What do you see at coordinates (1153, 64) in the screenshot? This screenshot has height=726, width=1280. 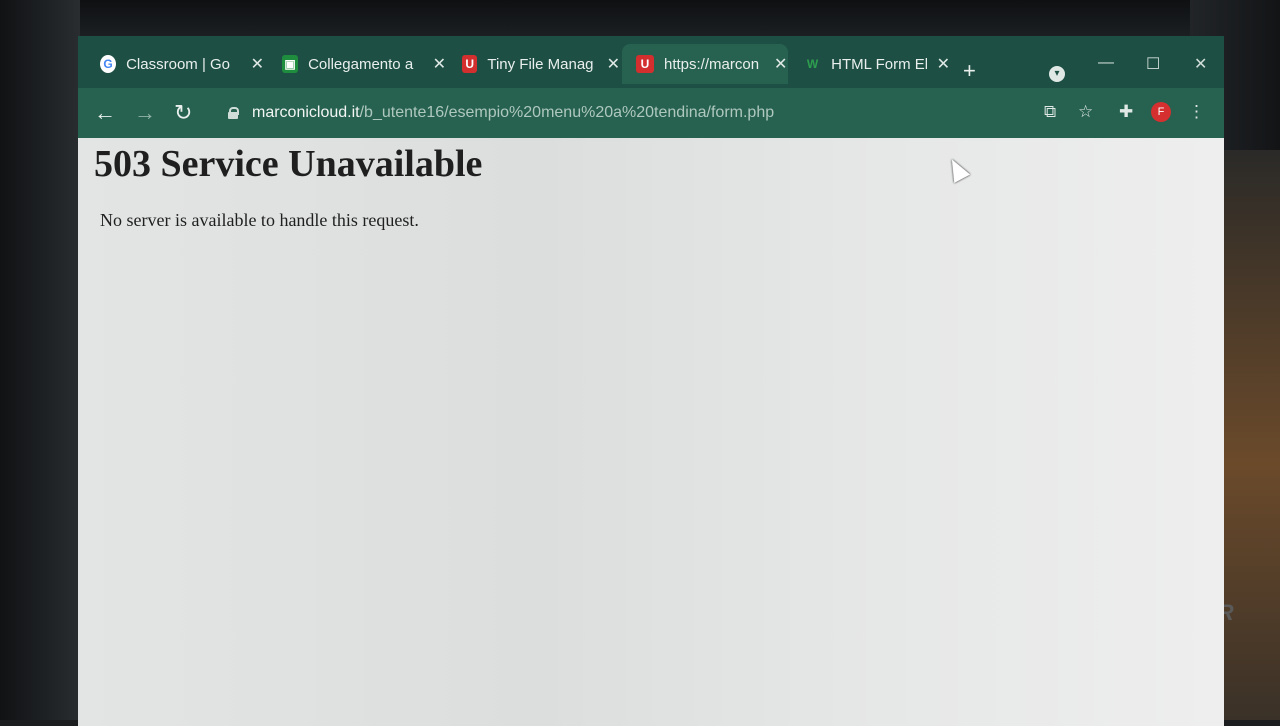 I see `maximize-icon: ☐` at bounding box center [1153, 64].